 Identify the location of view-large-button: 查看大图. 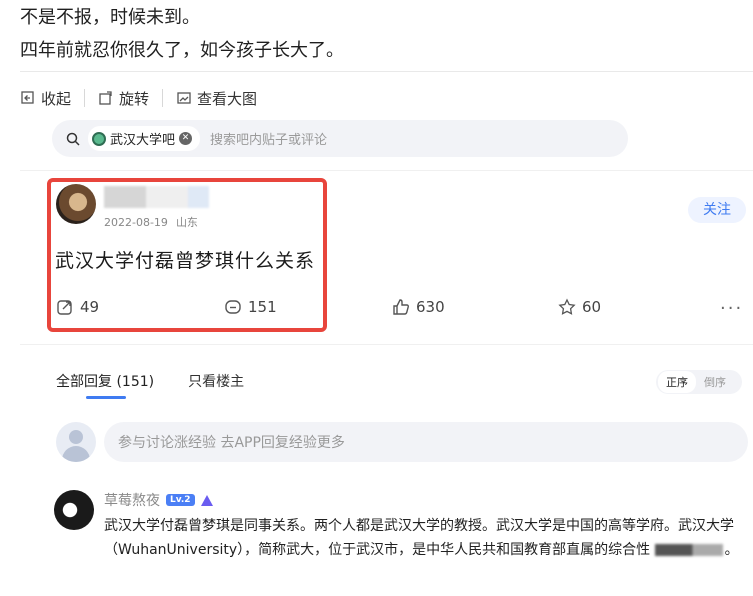
(216, 98).